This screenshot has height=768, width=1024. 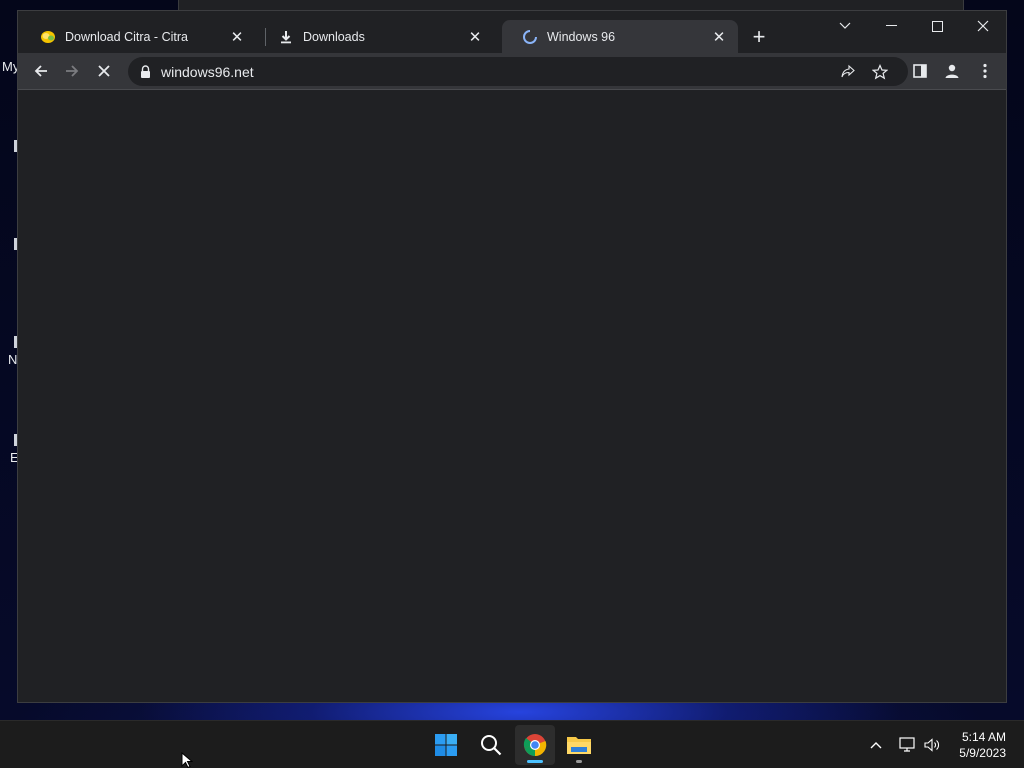 I want to click on start-icon, so click(x=446, y=745).